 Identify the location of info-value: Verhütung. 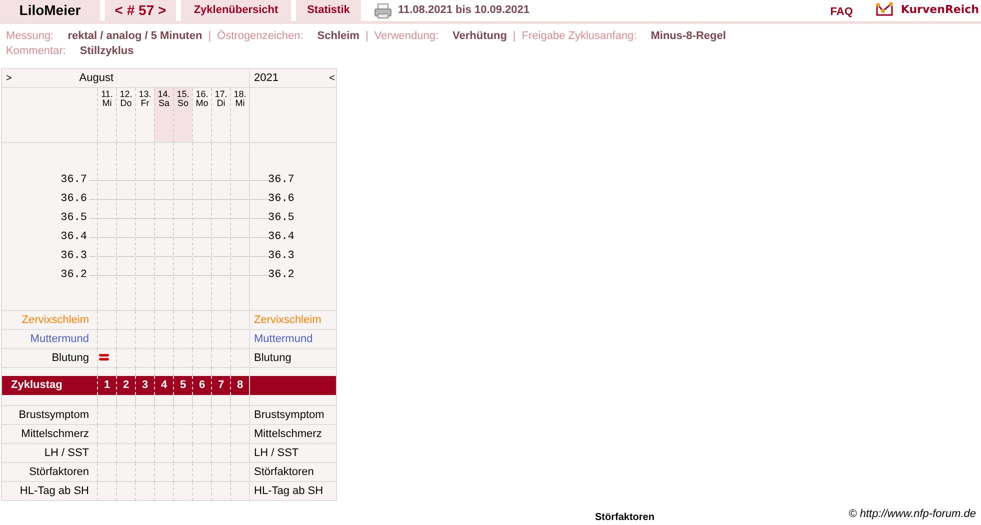
(479, 36).